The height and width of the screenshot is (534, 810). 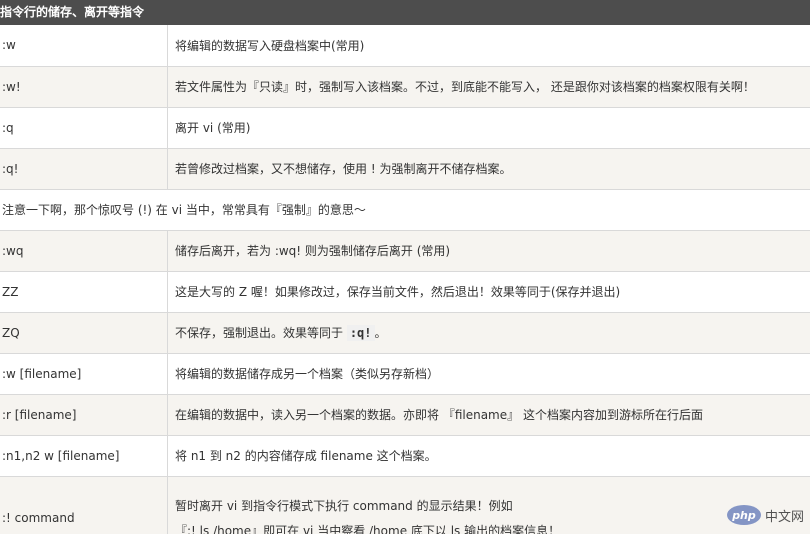 What do you see at coordinates (84, 292) in the screenshot?
I see `command-cell: ZZ` at bounding box center [84, 292].